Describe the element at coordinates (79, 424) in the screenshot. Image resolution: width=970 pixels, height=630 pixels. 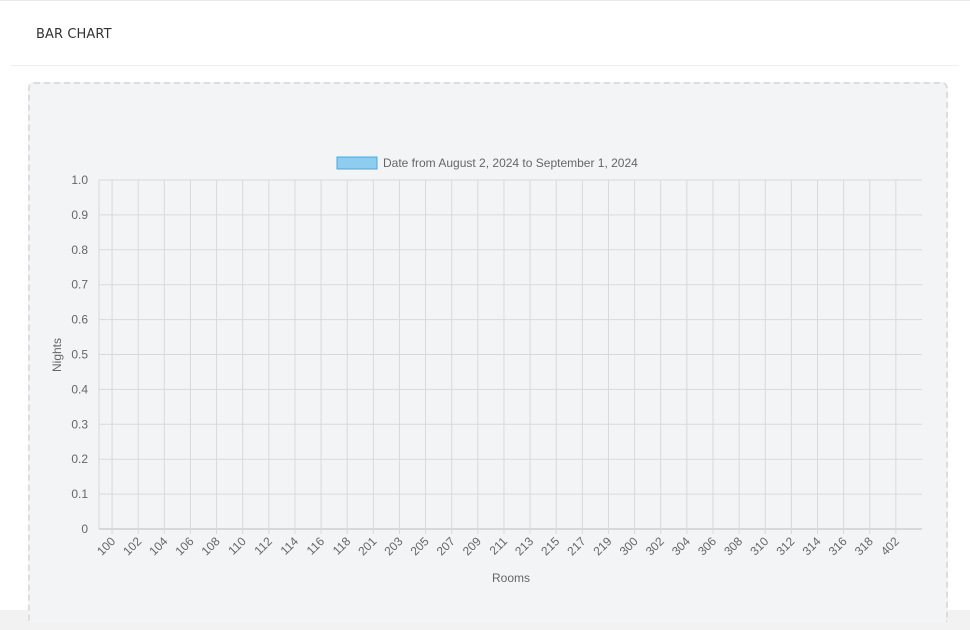
I see `y-tick-label: 0.3` at that location.